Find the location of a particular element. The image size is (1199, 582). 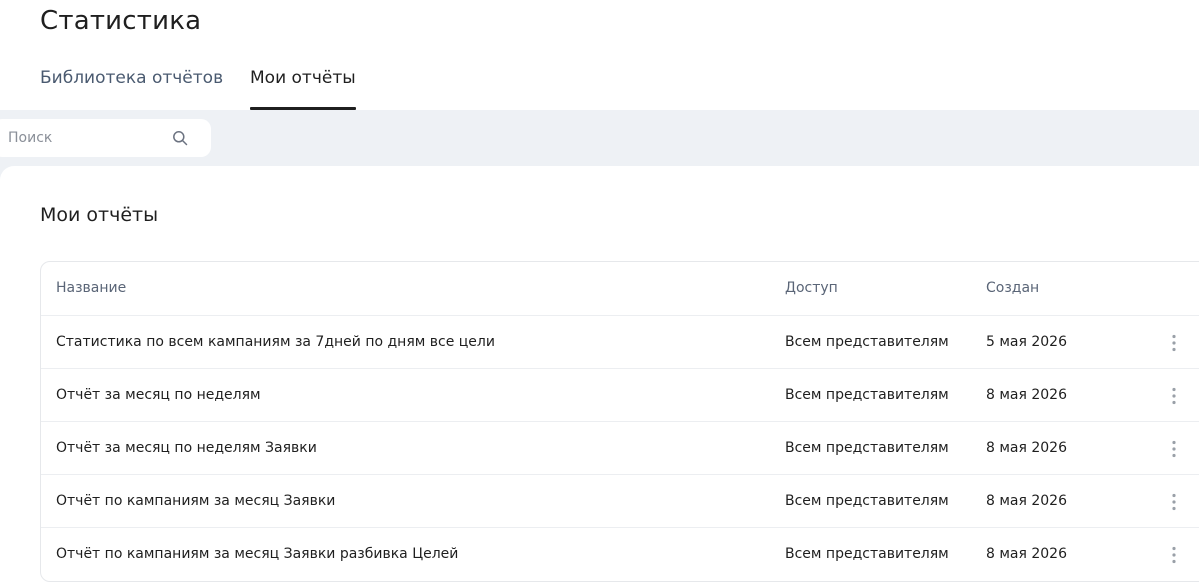

report-name: Отчёт за месяц по неделям is located at coordinates (158, 395).